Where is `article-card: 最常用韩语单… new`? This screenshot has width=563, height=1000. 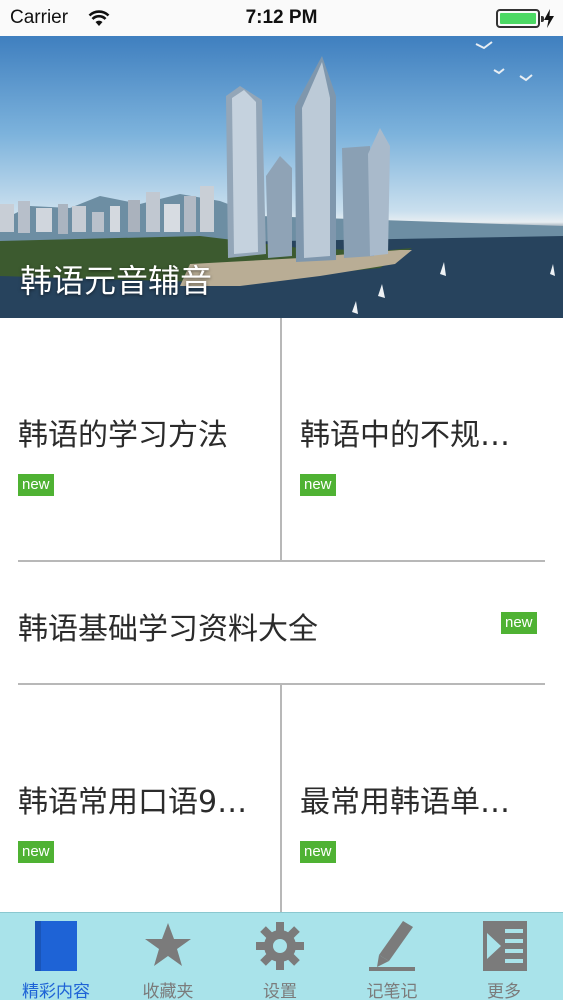
article-card: 最常用韩语单… new is located at coordinates (413, 798).